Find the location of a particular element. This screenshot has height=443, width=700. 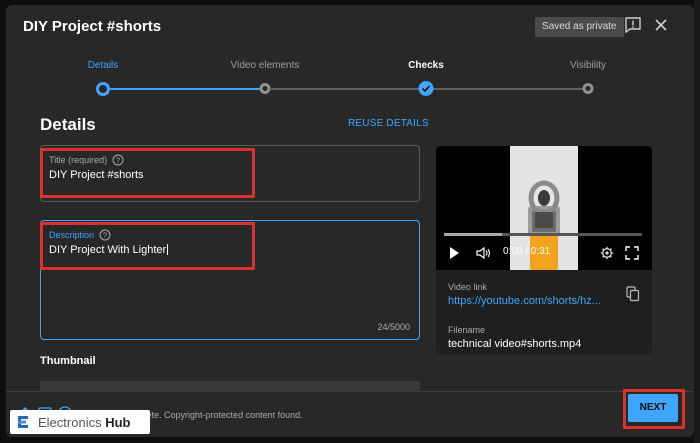

play-icon is located at coordinates (454, 253).